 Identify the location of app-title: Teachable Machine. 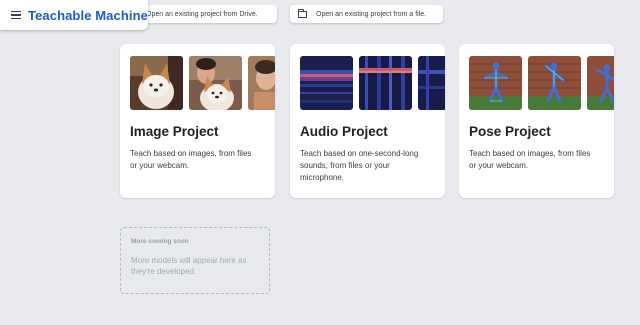
(88, 15).